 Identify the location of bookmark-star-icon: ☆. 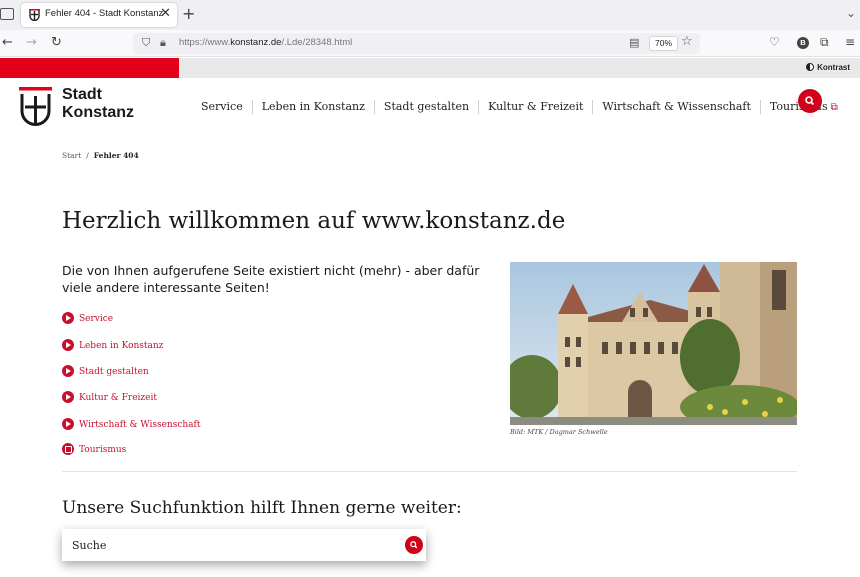
(687, 41).